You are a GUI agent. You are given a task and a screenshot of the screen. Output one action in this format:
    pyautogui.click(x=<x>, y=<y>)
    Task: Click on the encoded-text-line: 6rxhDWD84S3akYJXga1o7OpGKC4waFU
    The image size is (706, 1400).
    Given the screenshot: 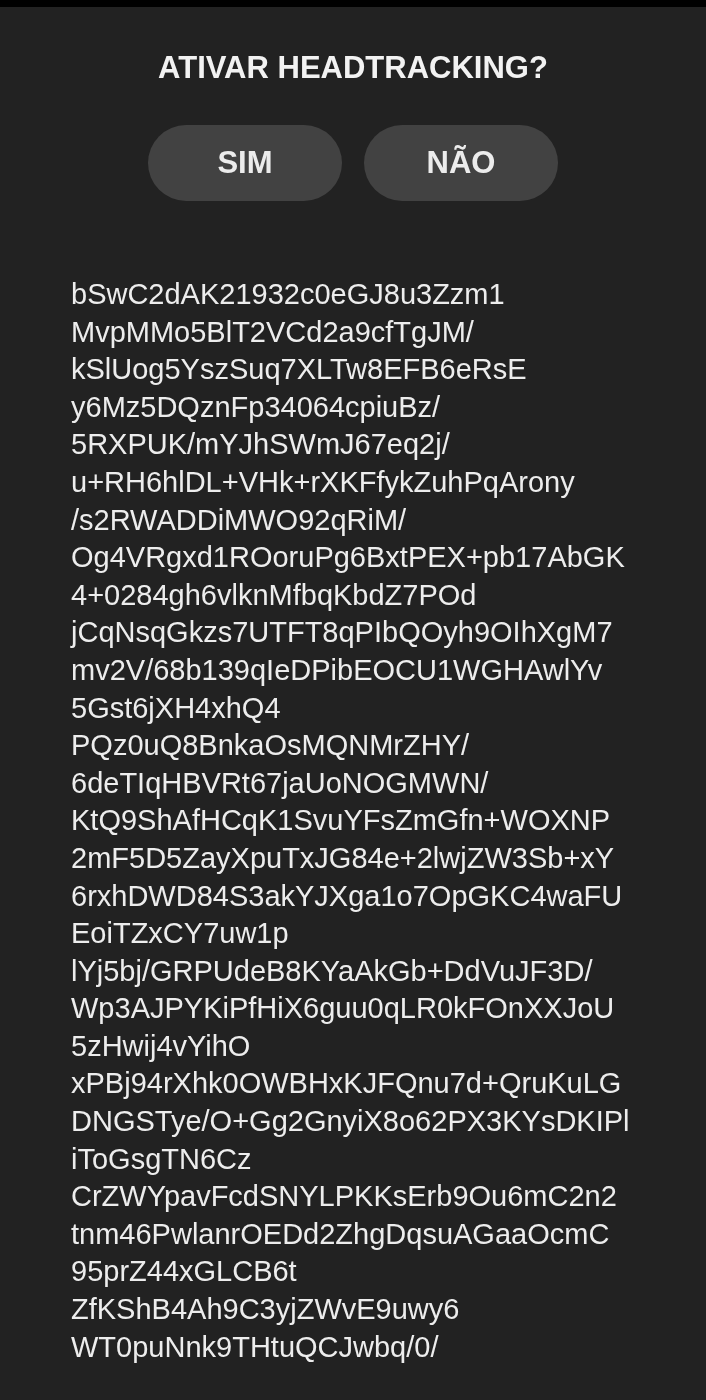 What is the action you would take?
    pyautogui.click(x=347, y=896)
    